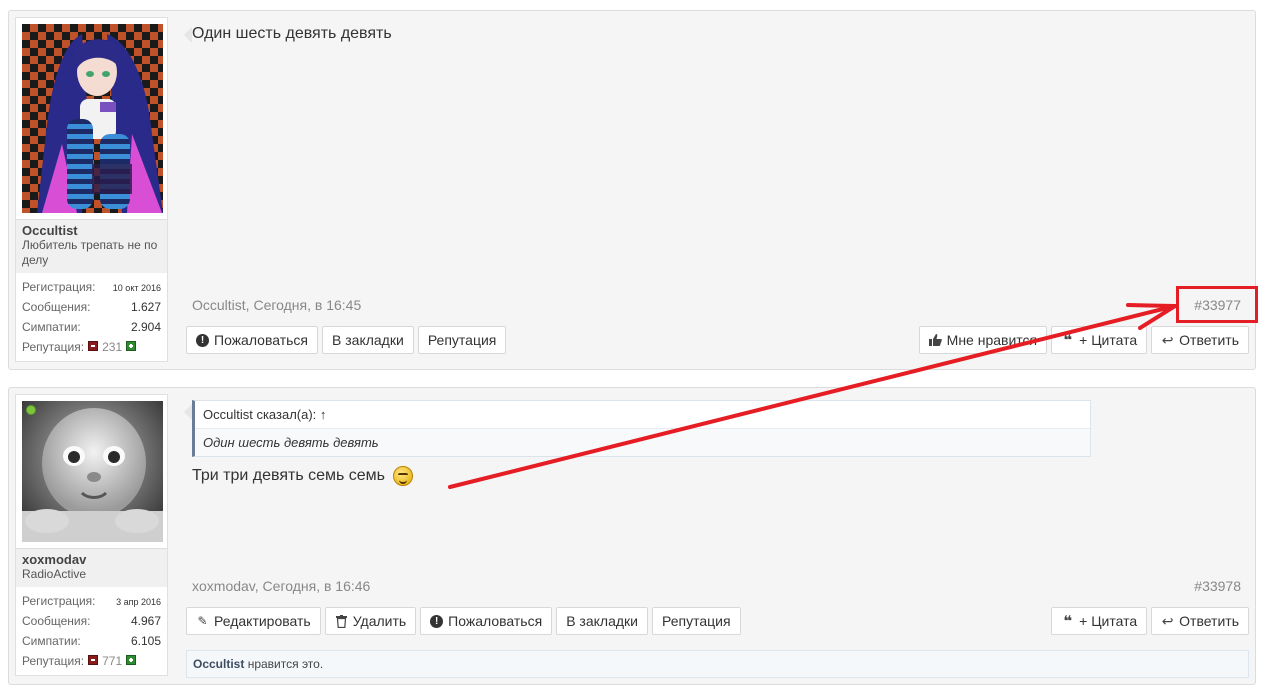  Describe the element at coordinates (138, 602) in the screenshot. I see `stat-value: 3 апр 2016` at that location.